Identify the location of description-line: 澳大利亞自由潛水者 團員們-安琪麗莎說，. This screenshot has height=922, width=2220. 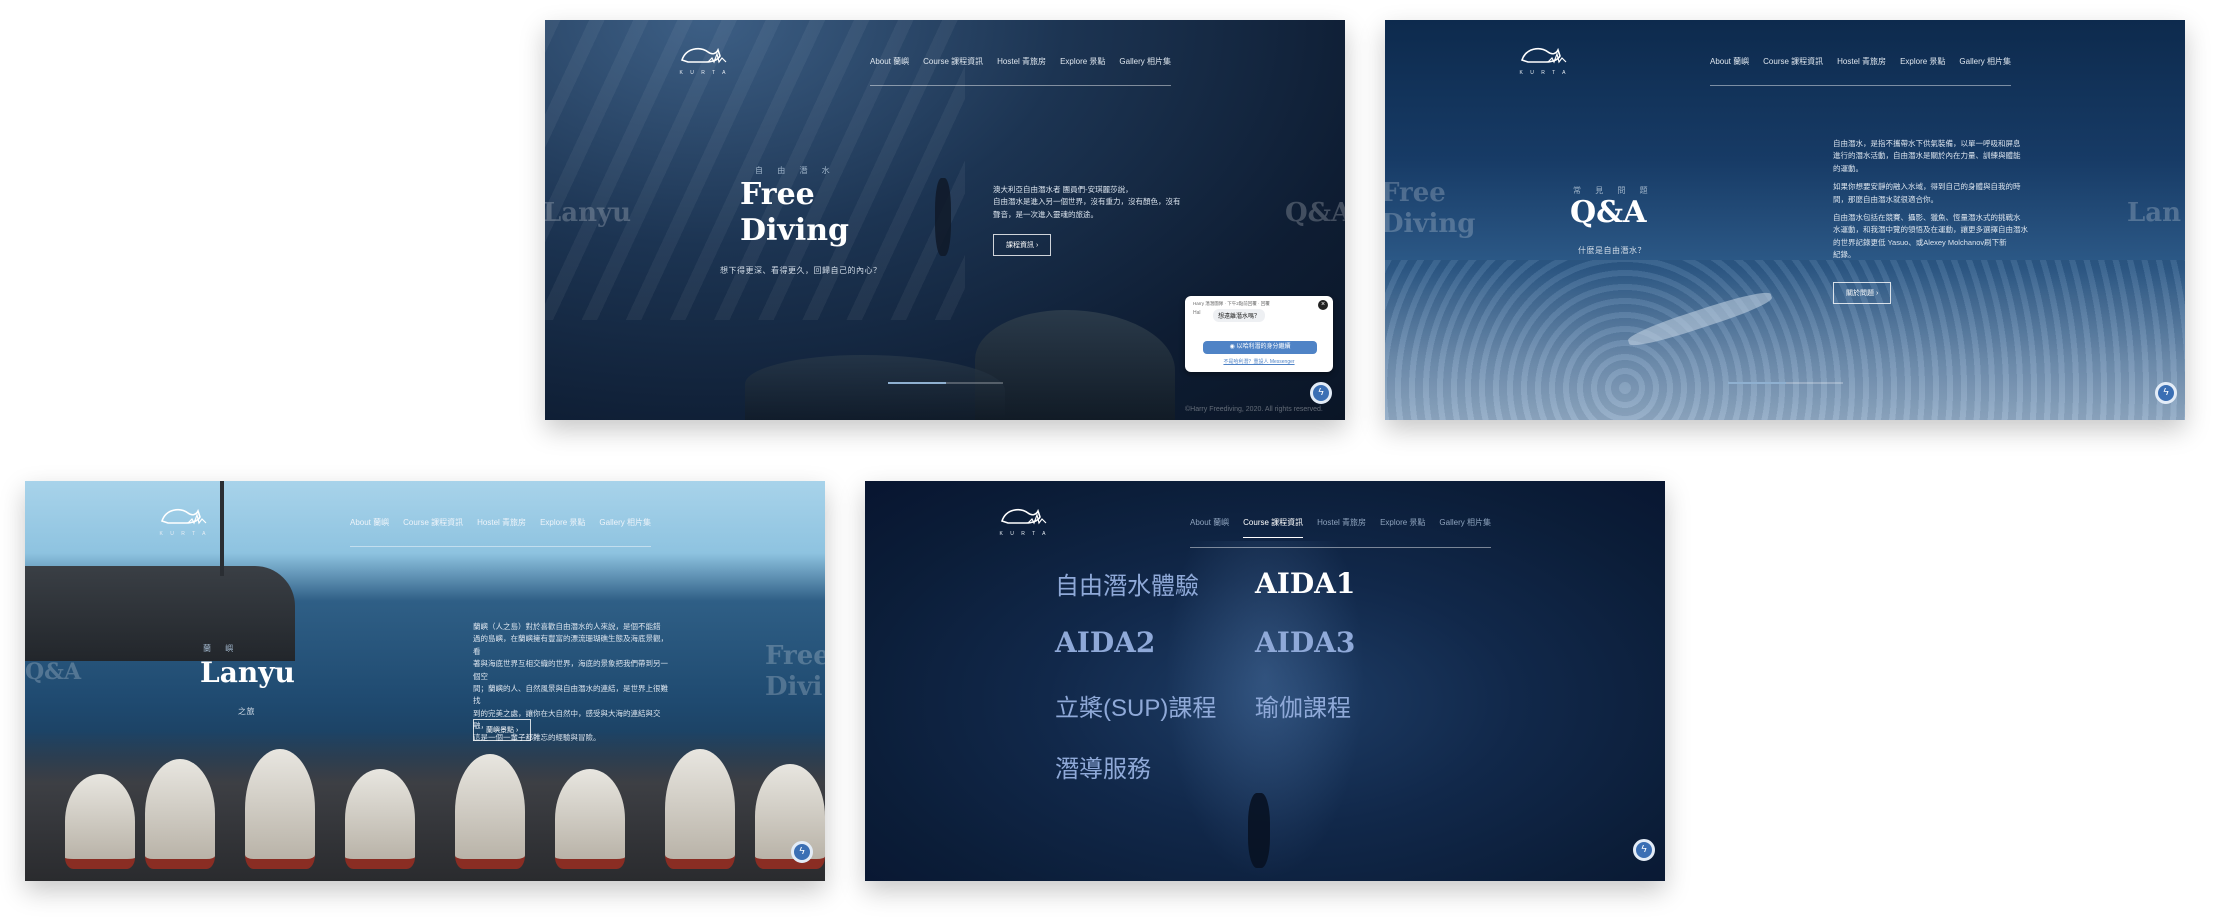
(1063, 189).